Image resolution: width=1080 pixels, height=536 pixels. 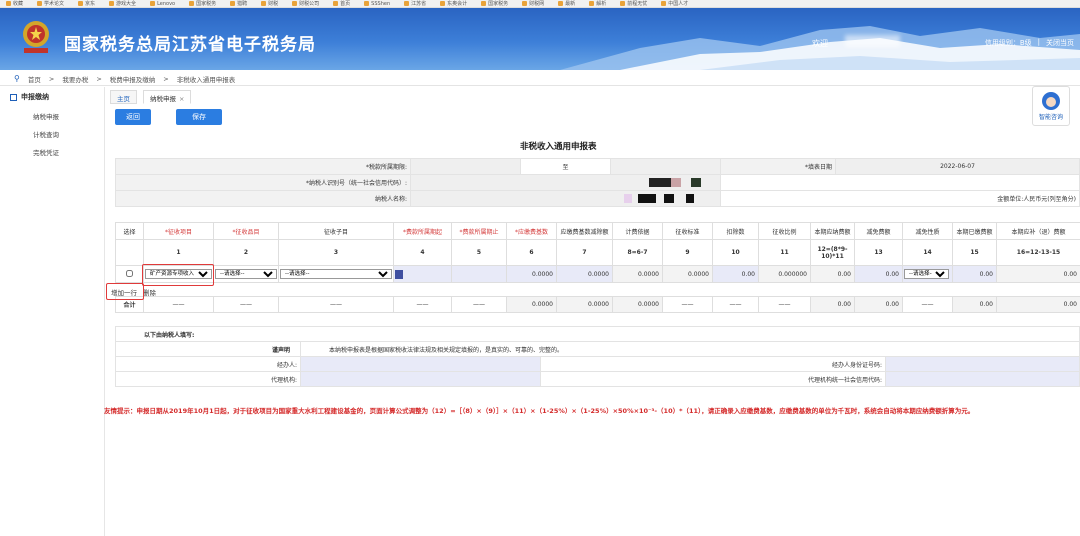 What do you see at coordinates (305, 3) in the screenshot?
I see `bookmark-item: 财税公司` at bounding box center [305, 3].